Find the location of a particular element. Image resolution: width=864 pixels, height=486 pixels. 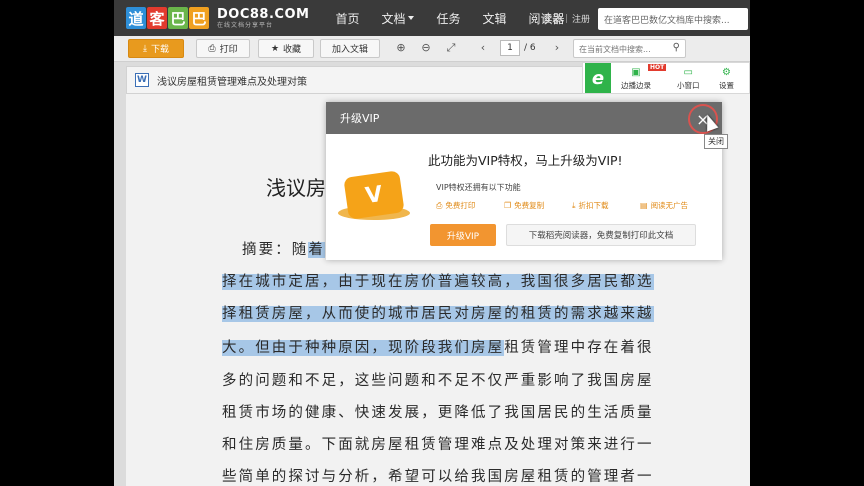

feature-label: 折扣下载 is located at coordinates (593, 205).